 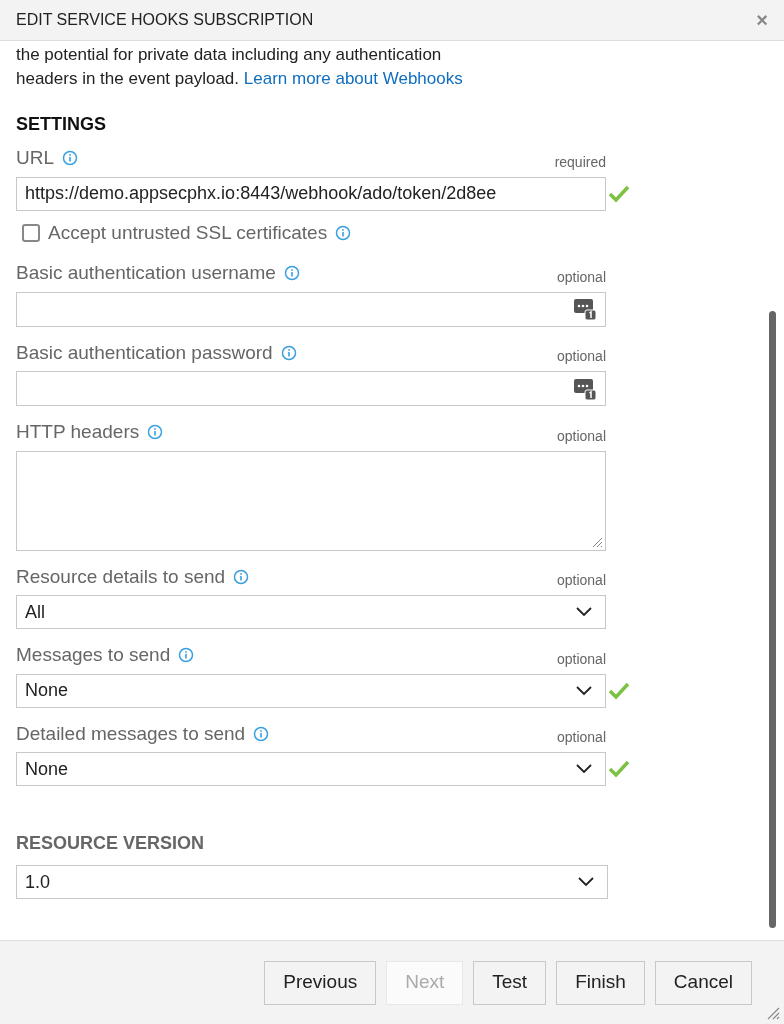 I want to click on footer-button: Finish, so click(x=600, y=982).